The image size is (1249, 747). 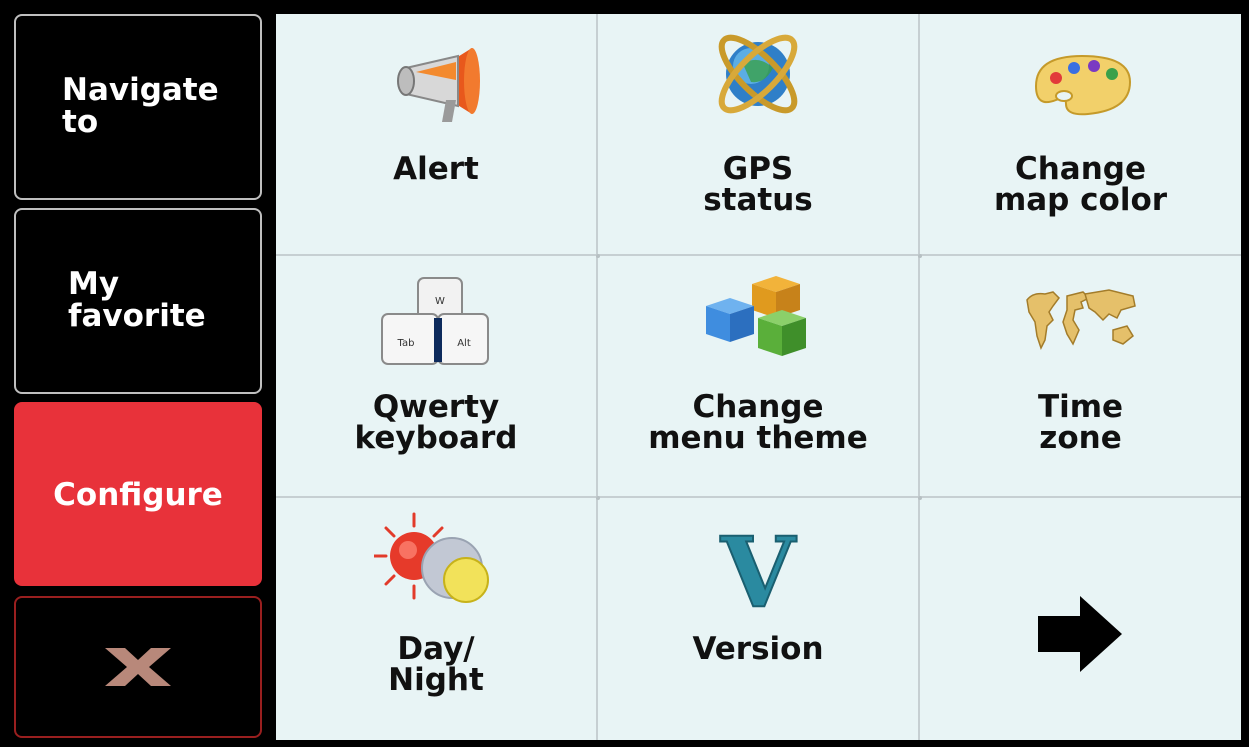 I want to click on configure-label: Configure, so click(x=138, y=495).